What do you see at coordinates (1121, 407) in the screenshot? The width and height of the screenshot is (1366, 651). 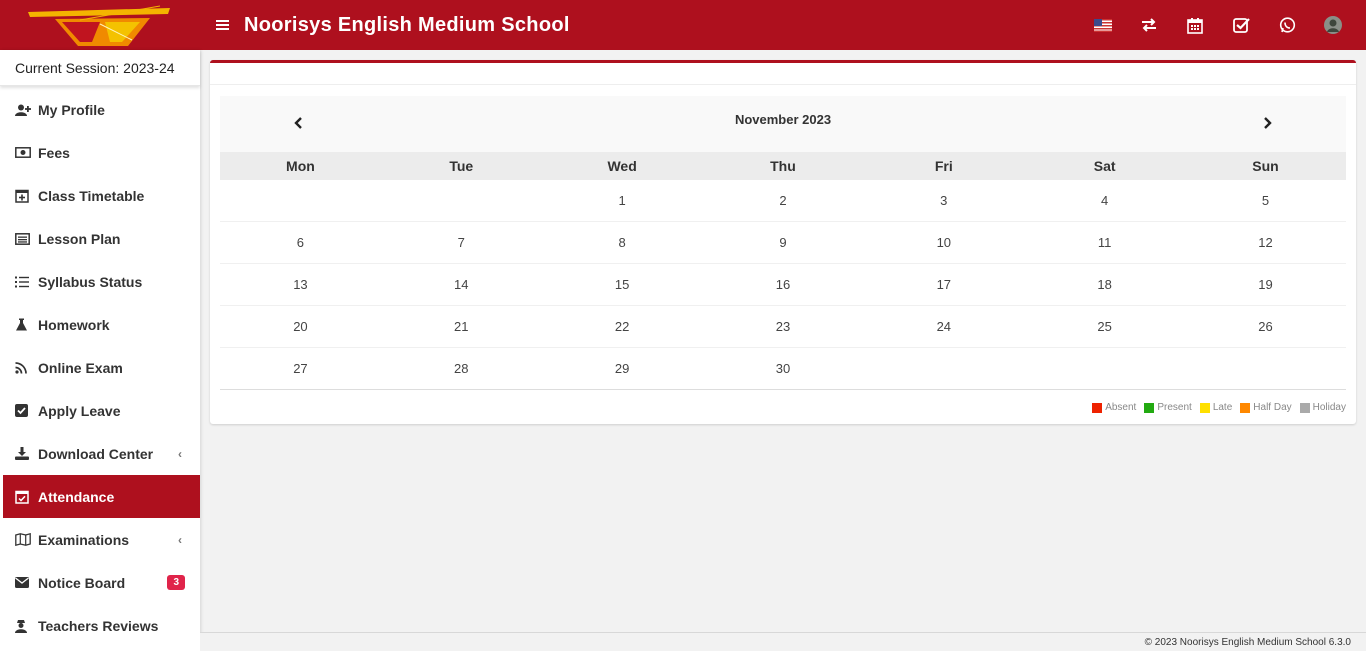 I see `legend-label: Absent` at bounding box center [1121, 407].